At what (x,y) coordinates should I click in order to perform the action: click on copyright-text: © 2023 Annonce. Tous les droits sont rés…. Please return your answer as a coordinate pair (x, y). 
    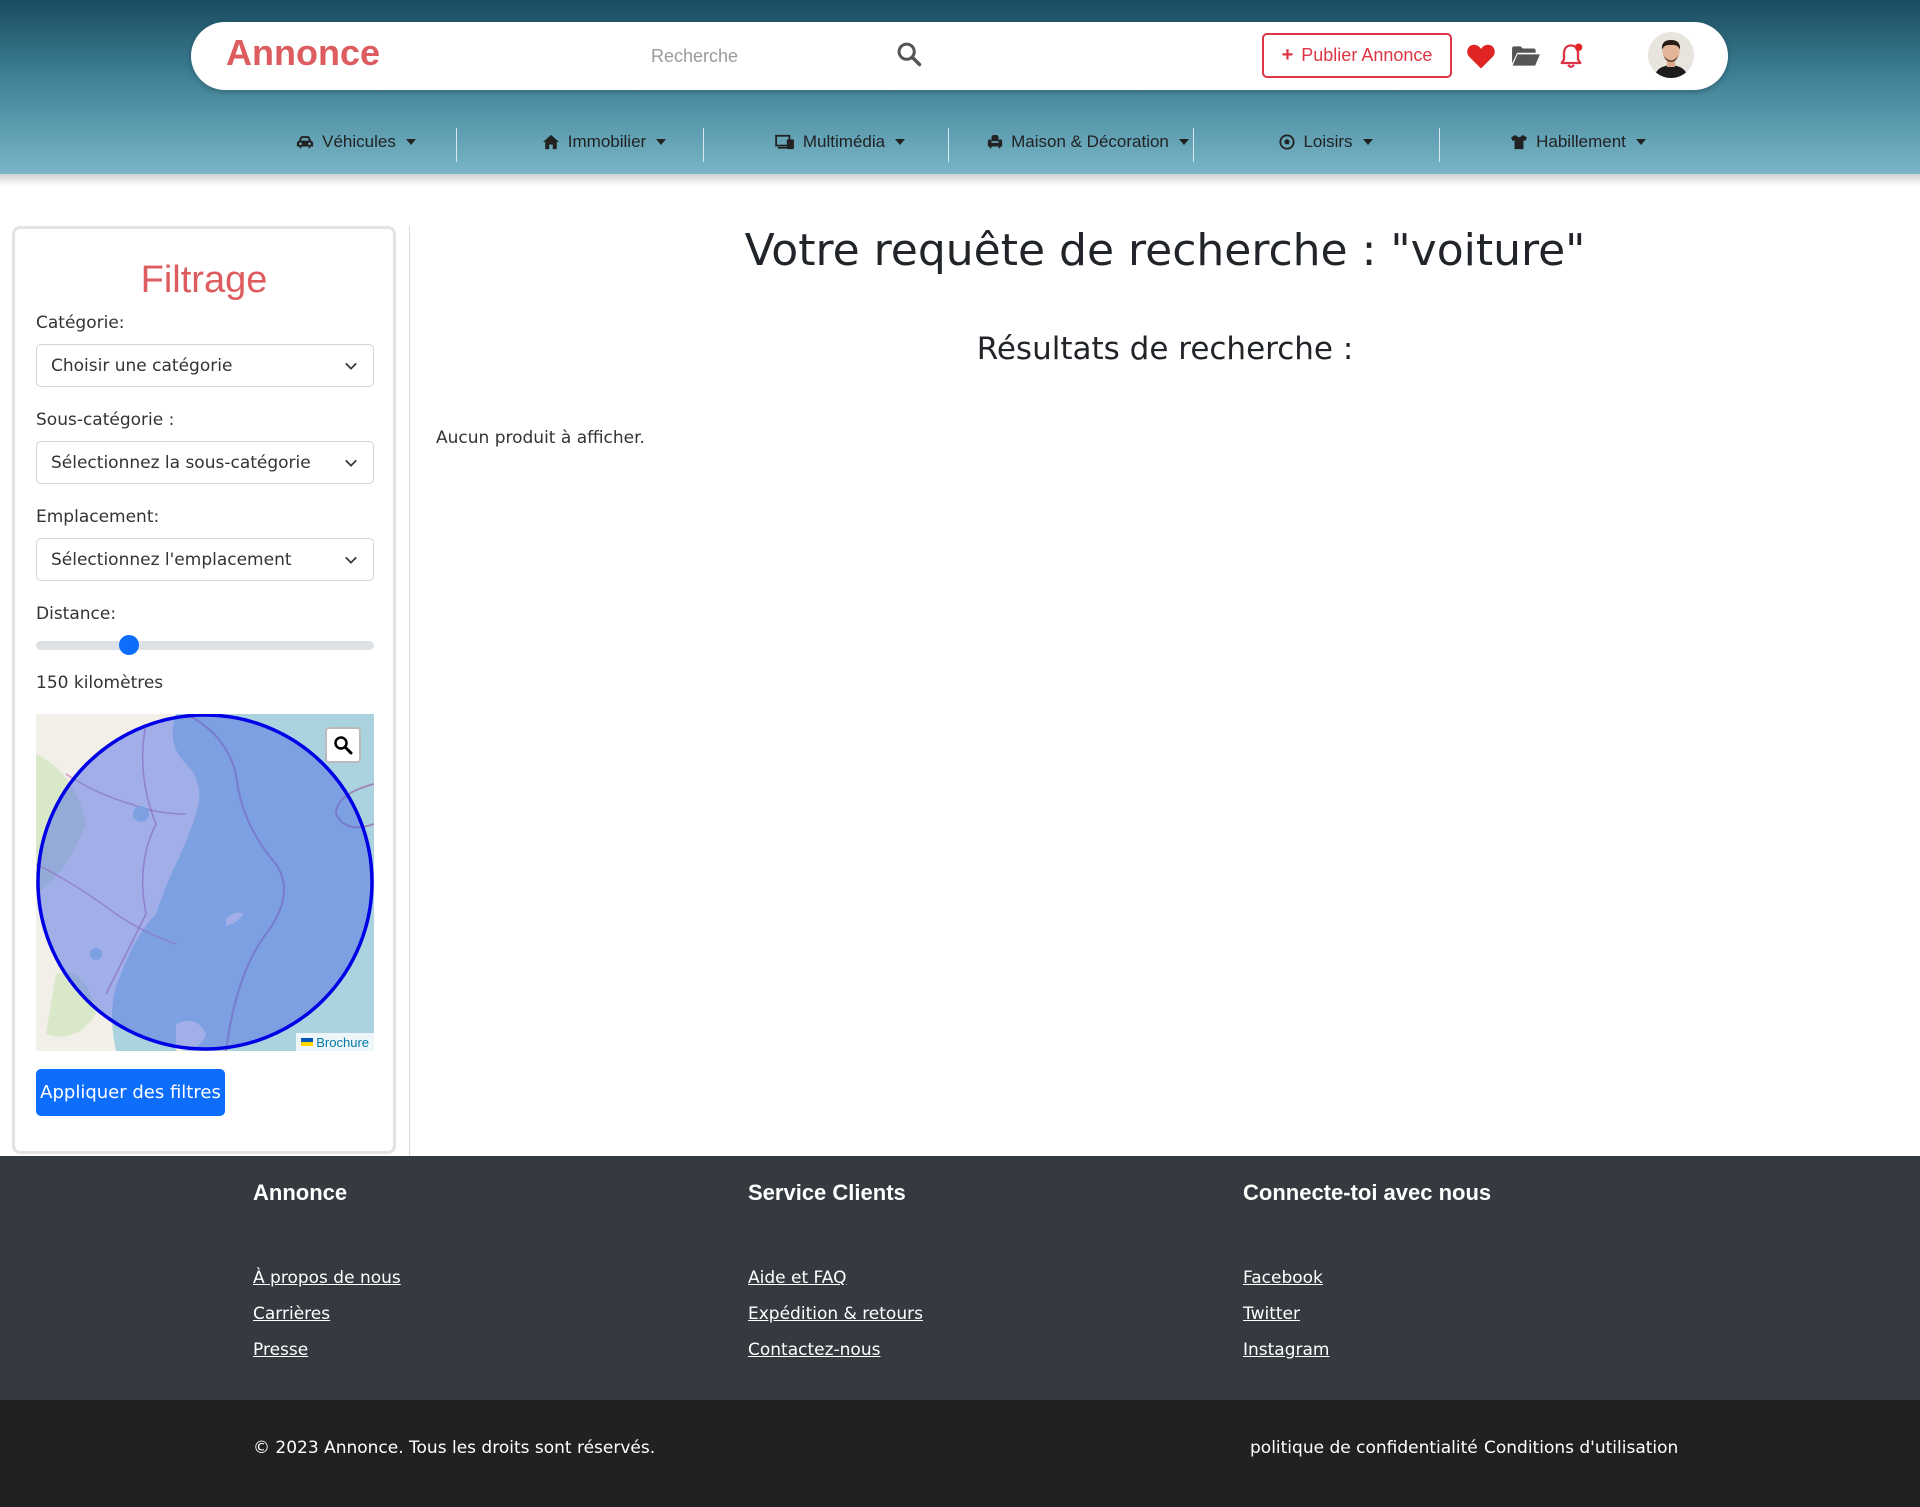
    Looking at the image, I should click on (454, 1448).